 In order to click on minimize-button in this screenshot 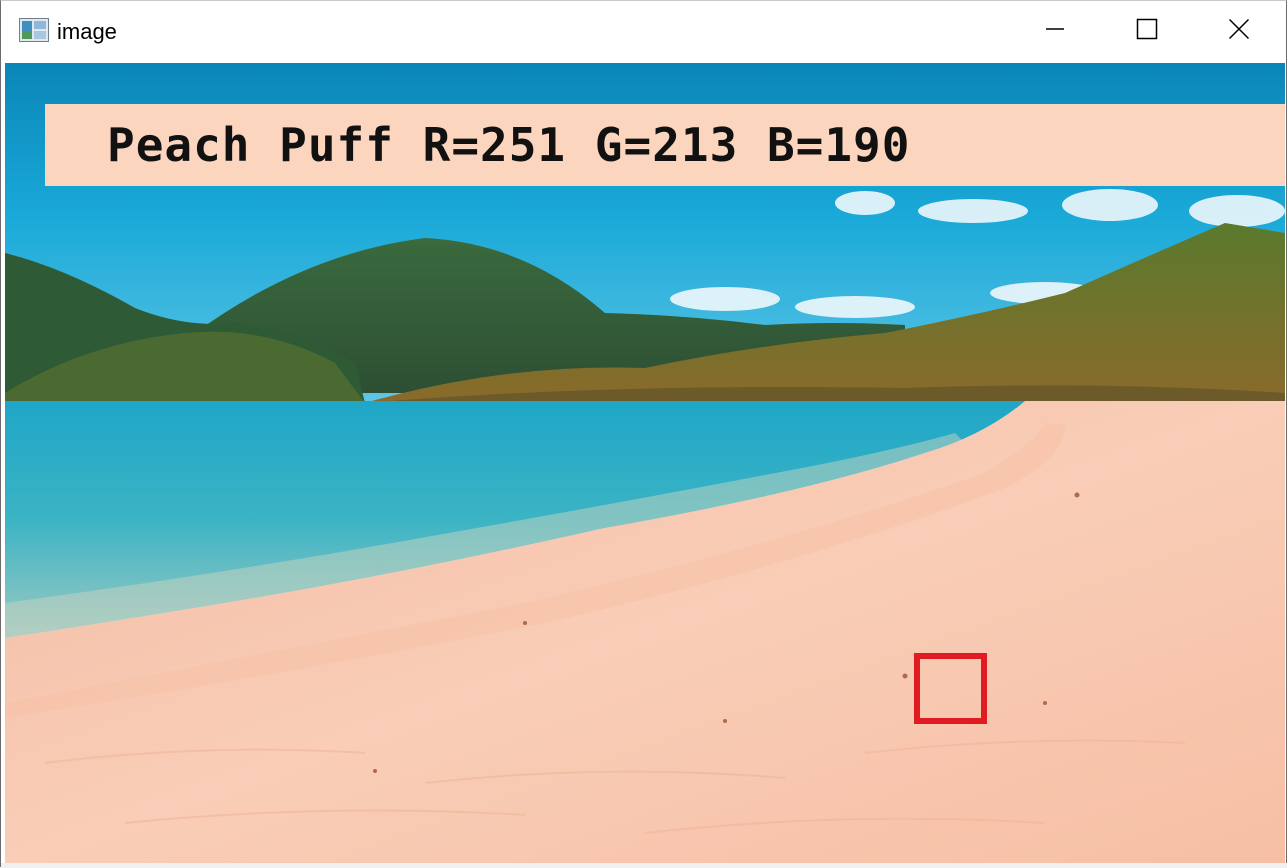, I will do `click(1055, 31)`.